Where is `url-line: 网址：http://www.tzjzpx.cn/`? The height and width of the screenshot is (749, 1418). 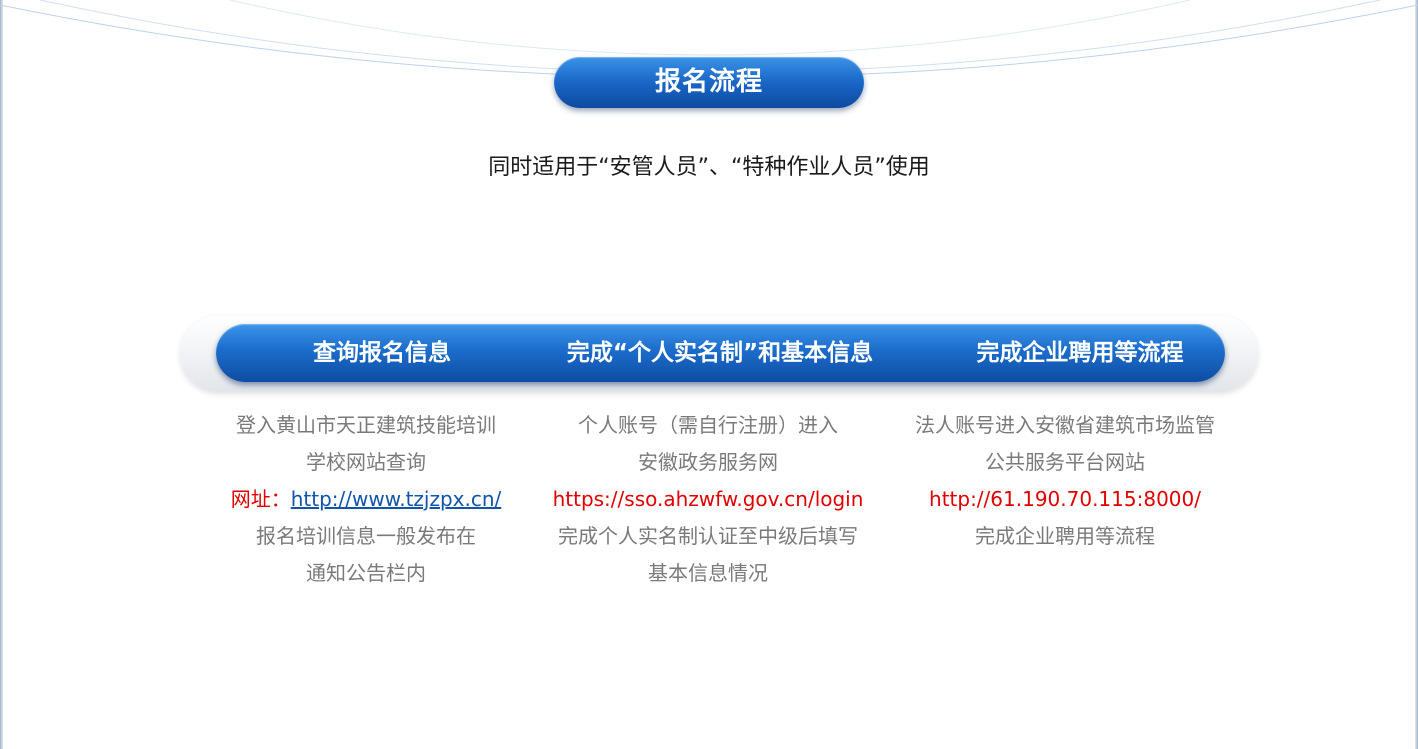 url-line: 网址：http://www.tzjzpx.cn/ is located at coordinates (366, 499).